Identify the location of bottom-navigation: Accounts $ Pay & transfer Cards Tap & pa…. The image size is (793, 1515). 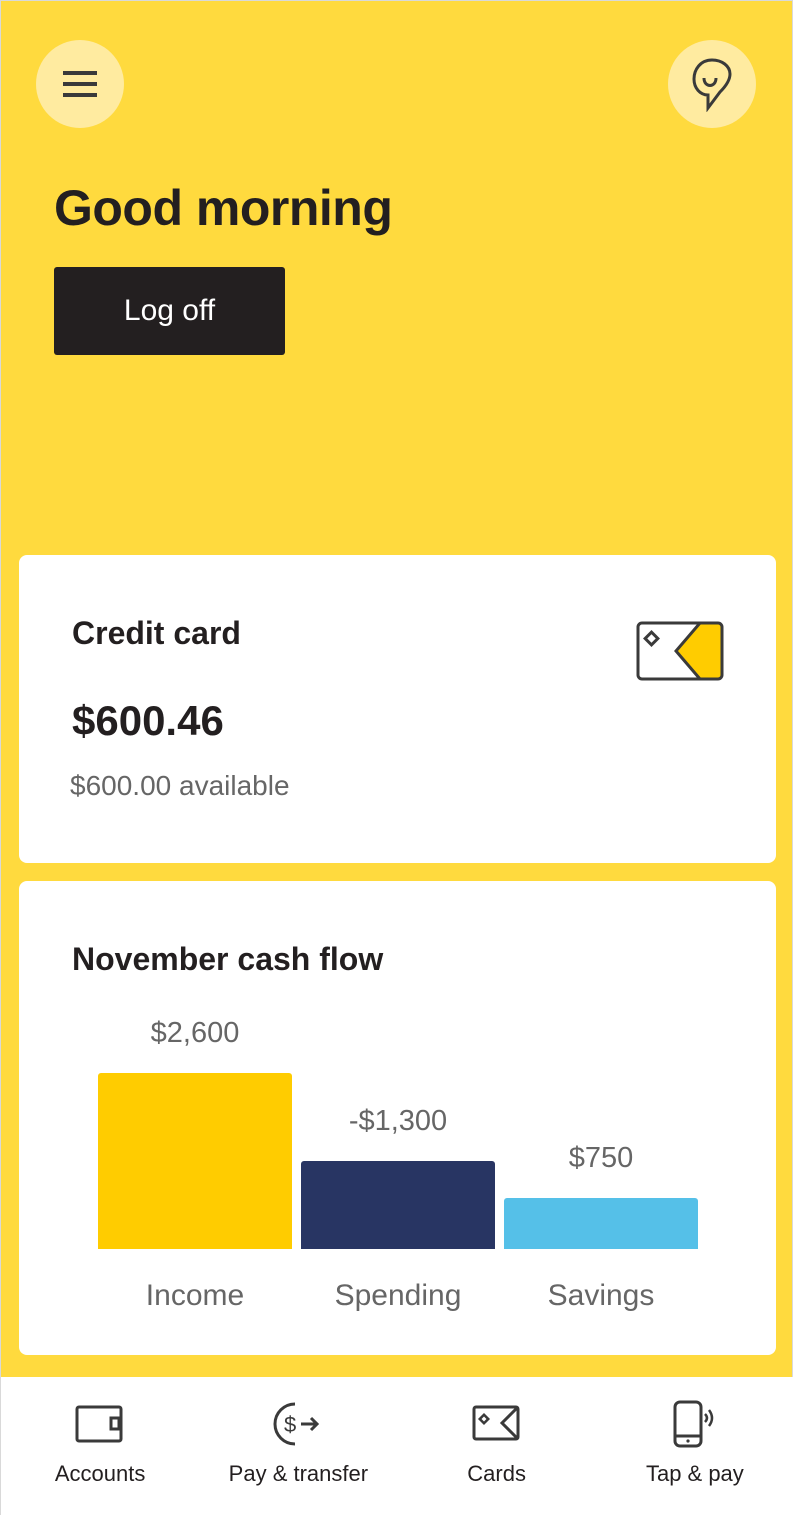
(397, 1446).